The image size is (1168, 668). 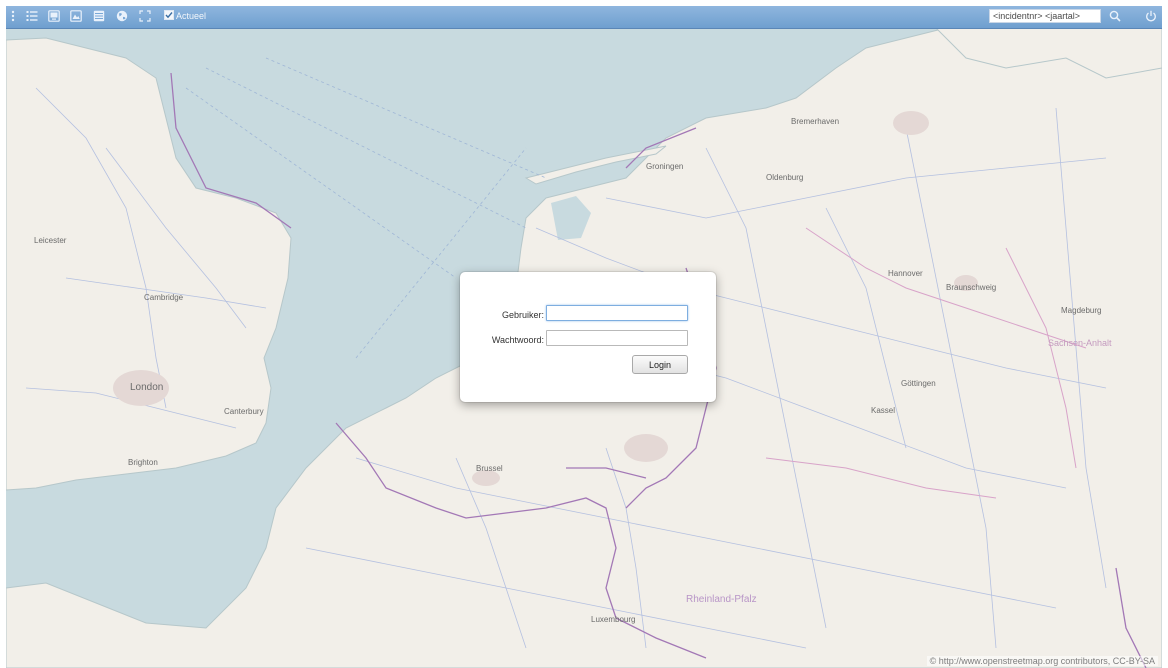 What do you see at coordinates (1080, 343) in the screenshot?
I see `region-label: Sachsen-Anhalt` at bounding box center [1080, 343].